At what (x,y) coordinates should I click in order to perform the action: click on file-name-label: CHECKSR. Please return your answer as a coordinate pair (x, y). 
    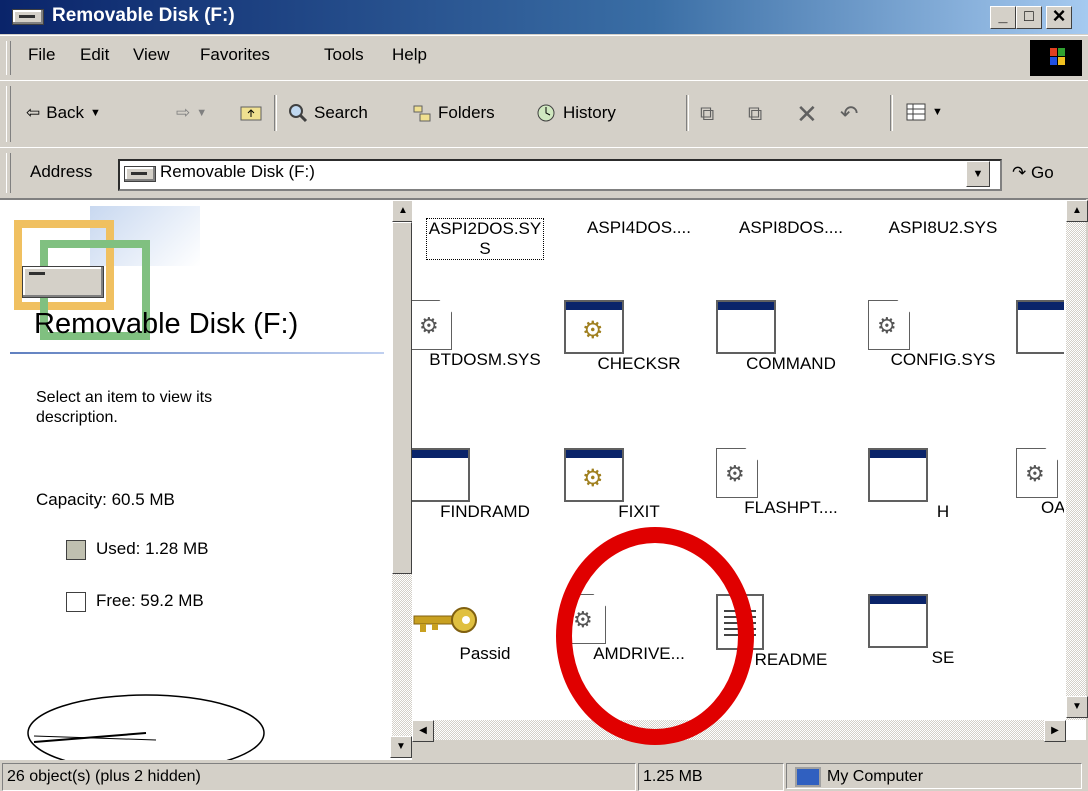
    Looking at the image, I should click on (639, 363).